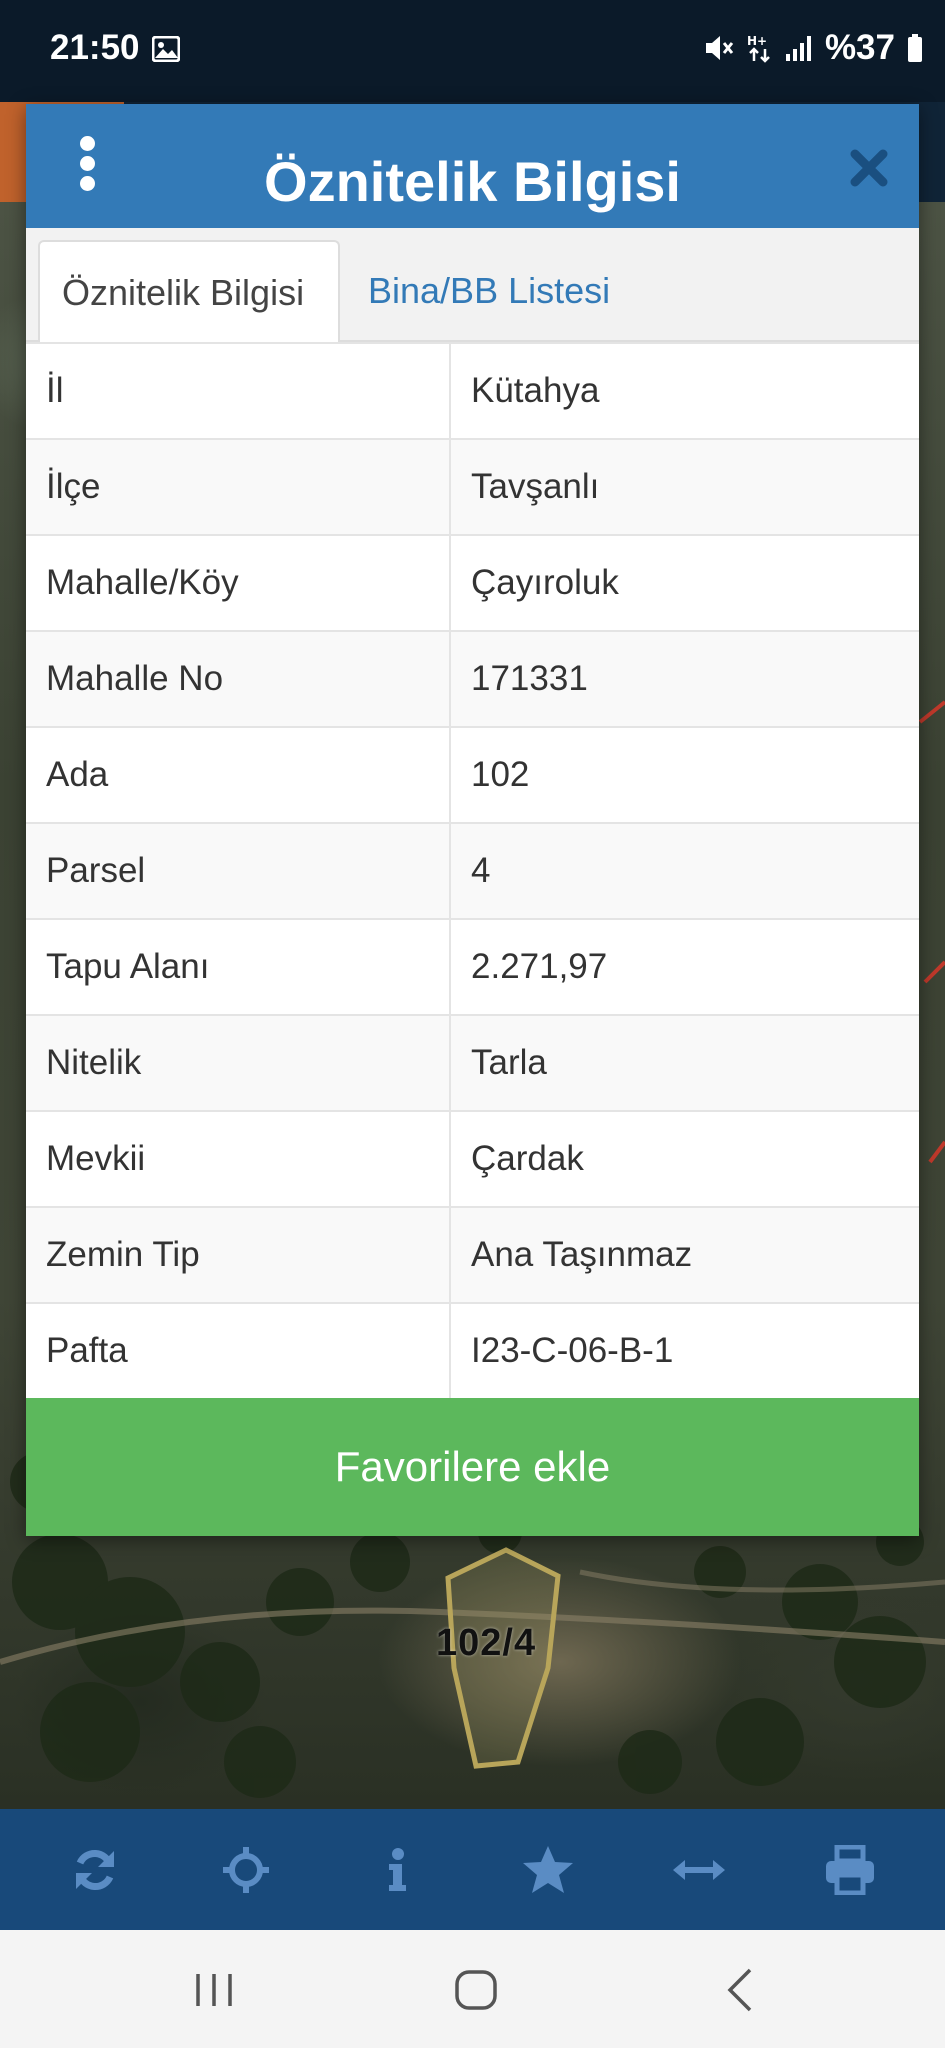 The width and height of the screenshot is (945, 2048). What do you see at coordinates (915, 48) in the screenshot?
I see `battery-icon` at bounding box center [915, 48].